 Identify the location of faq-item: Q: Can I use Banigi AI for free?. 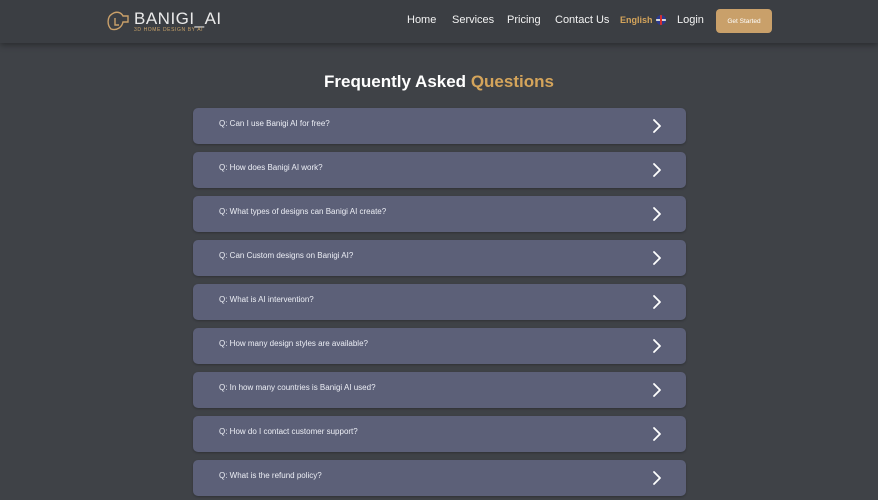
(439, 126).